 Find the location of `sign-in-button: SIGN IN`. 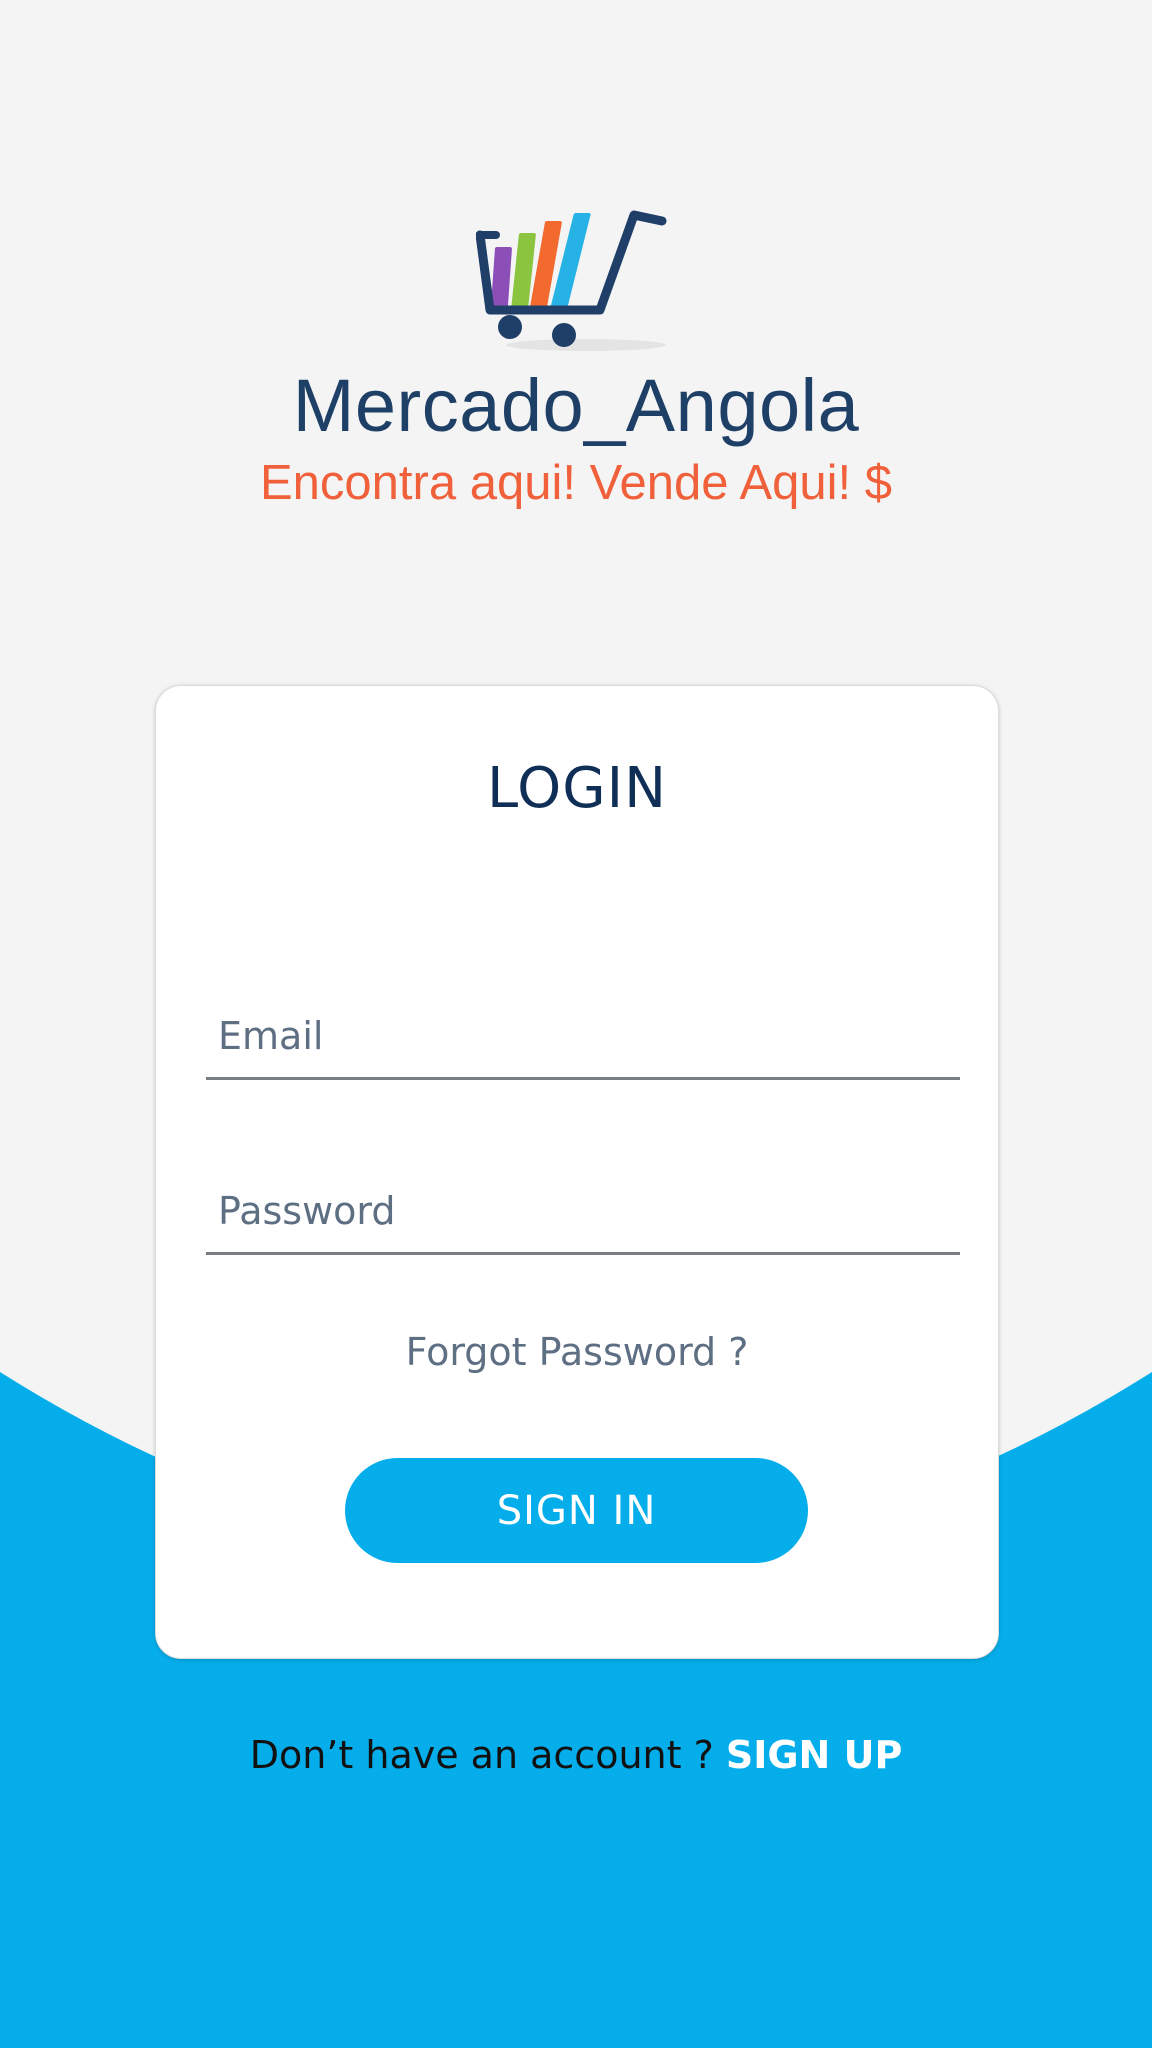

sign-in-button: SIGN IN is located at coordinates (576, 1510).